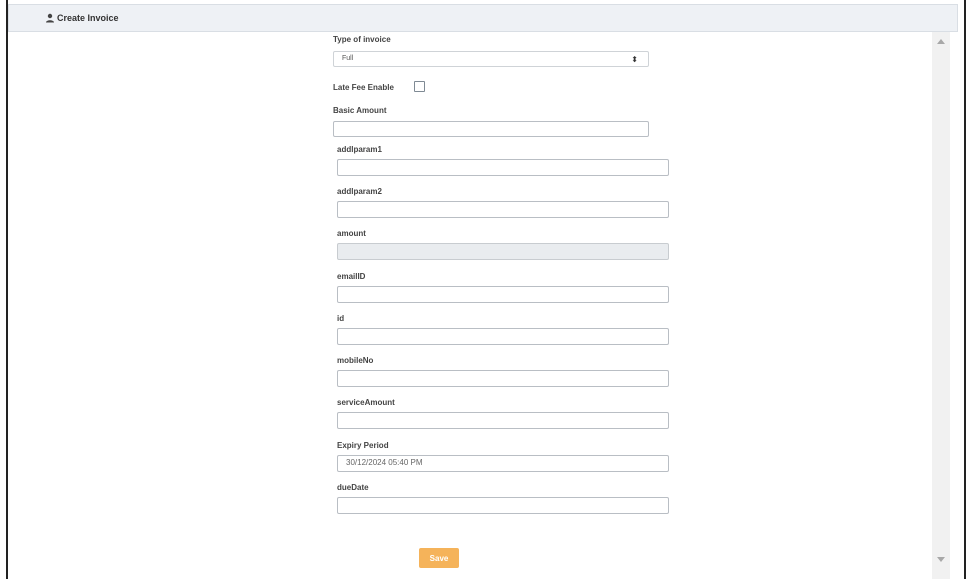 The image size is (969, 579). Describe the element at coordinates (941, 41) in the screenshot. I see `scroll-up-icon` at that location.